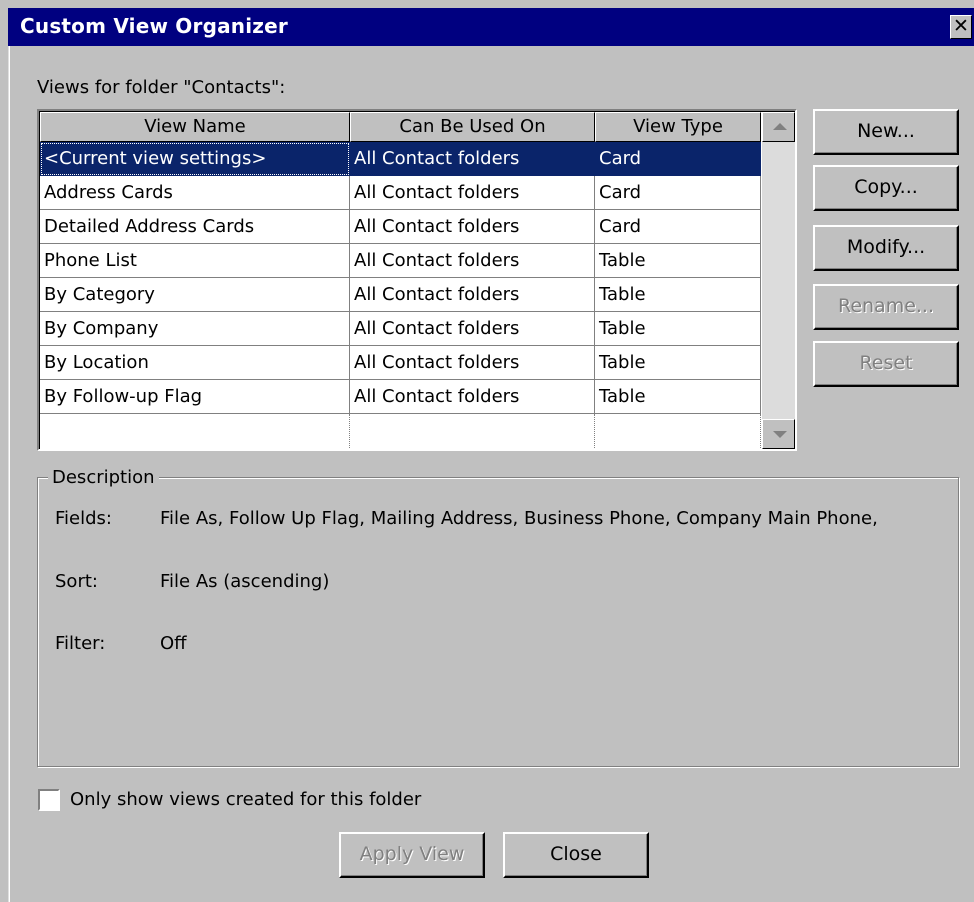 Image resolution: width=974 pixels, height=902 pixels. I want to click on scroll-down-button, so click(778, 434).